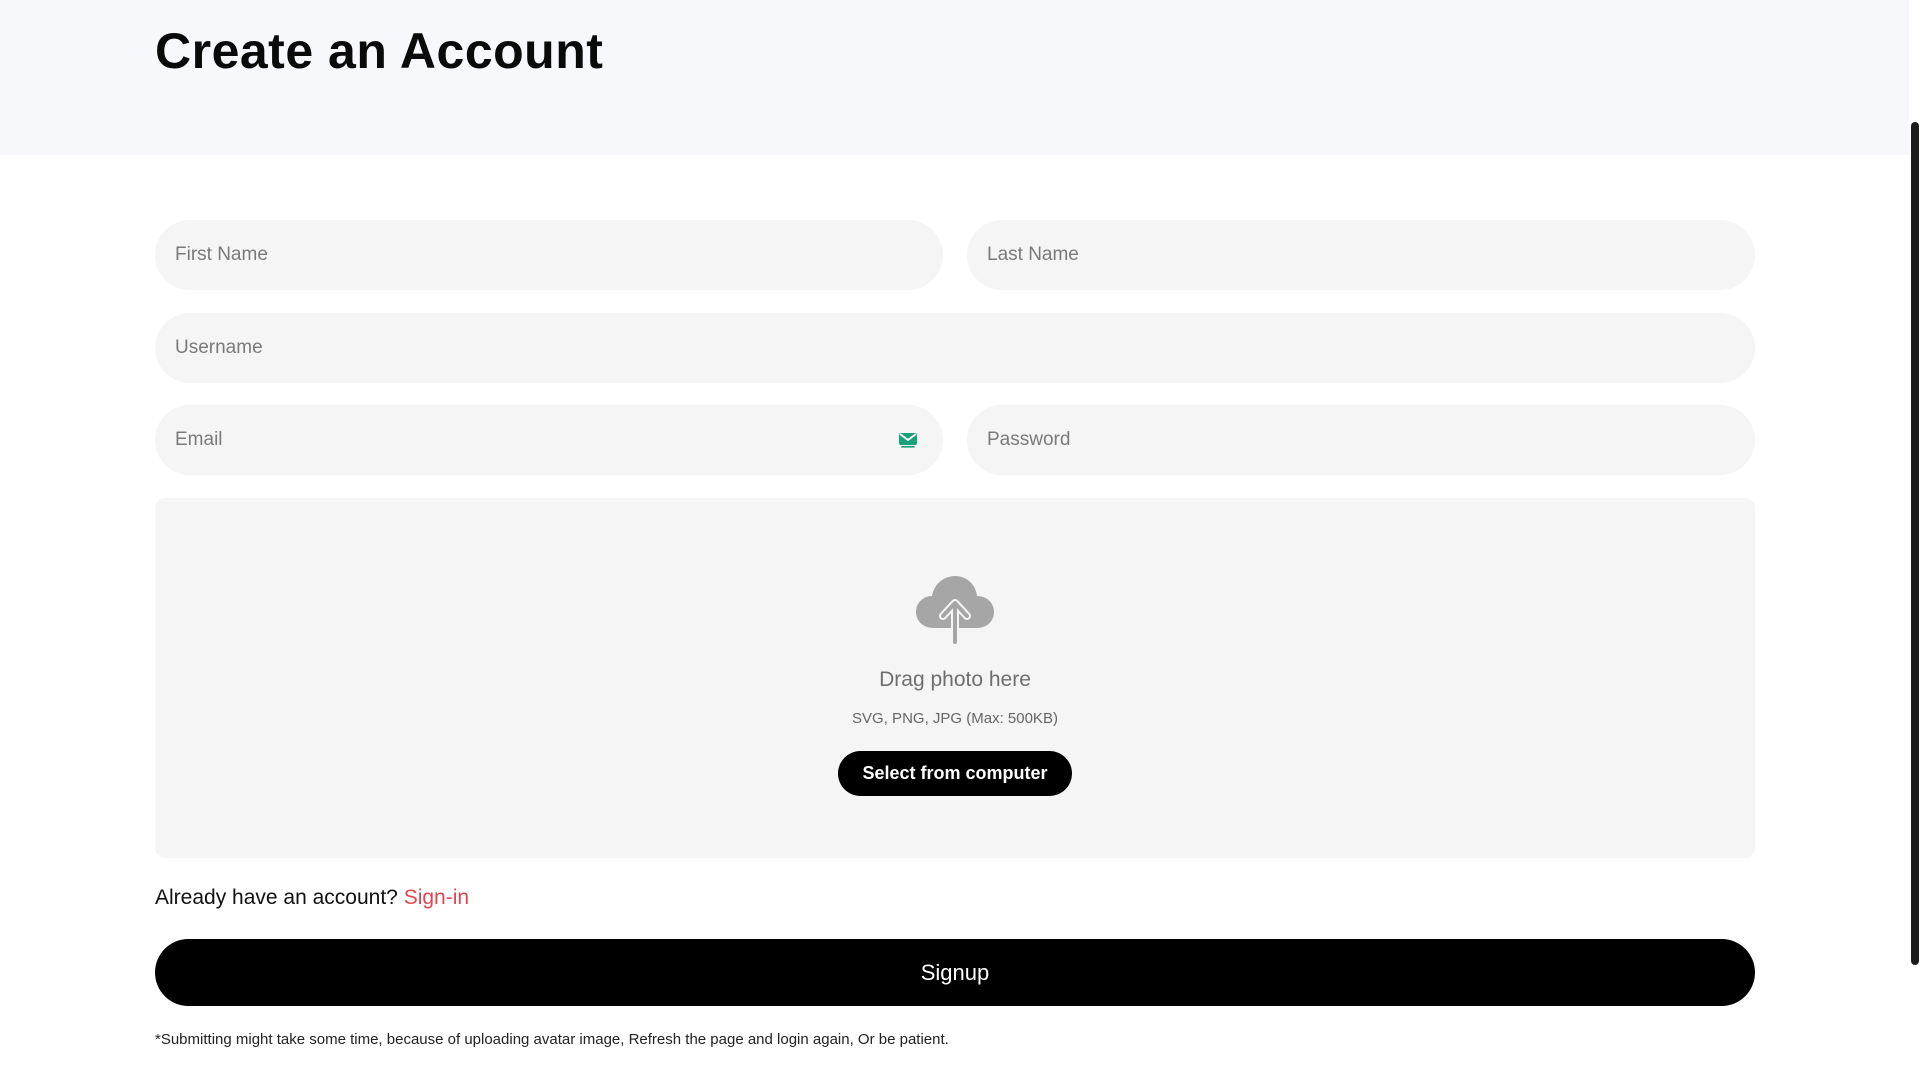 The width and height of the screenshot is (1919, 1078). Describe the element at coordinates (955, 718) in the screenshot. I see `upload-formats-text: SVG, PNG, JPG (Max: 500KB)` at that location.